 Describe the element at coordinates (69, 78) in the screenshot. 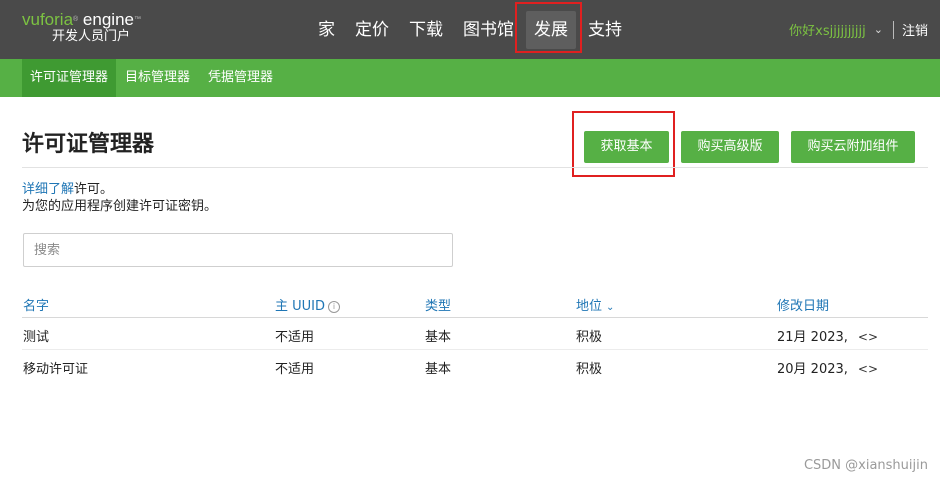

I see `subnav-license-manager: 许可证管理器` at that location.